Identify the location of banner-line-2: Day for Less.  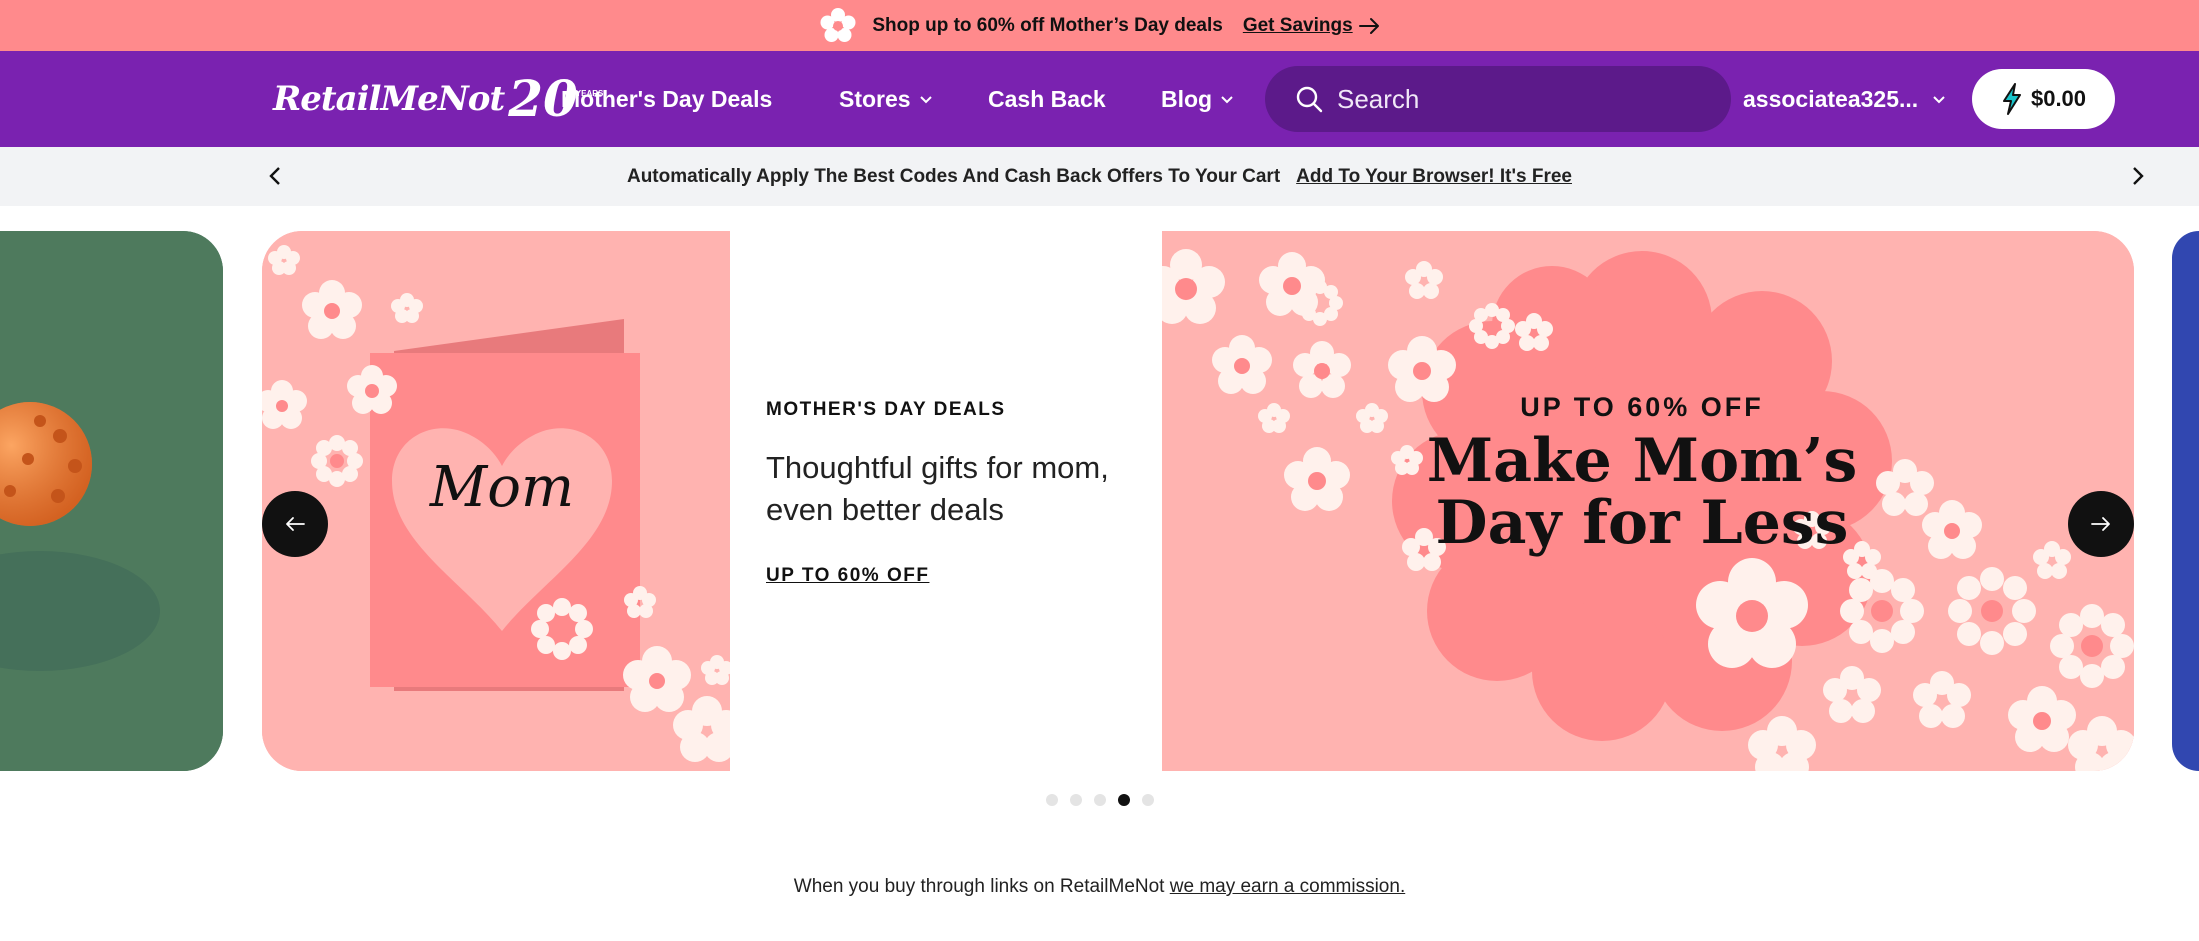
(1642, 523).